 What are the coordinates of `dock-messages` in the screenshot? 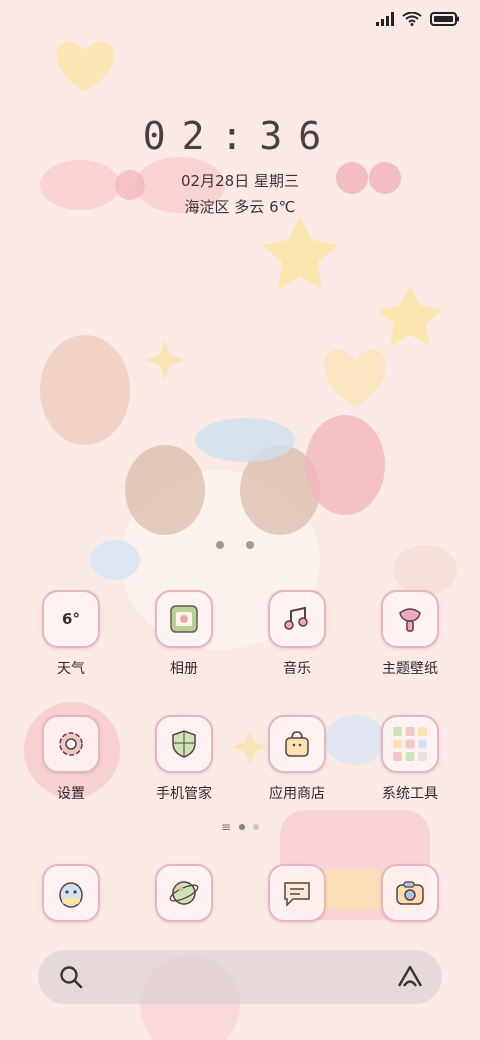 It's located at (297, 893).